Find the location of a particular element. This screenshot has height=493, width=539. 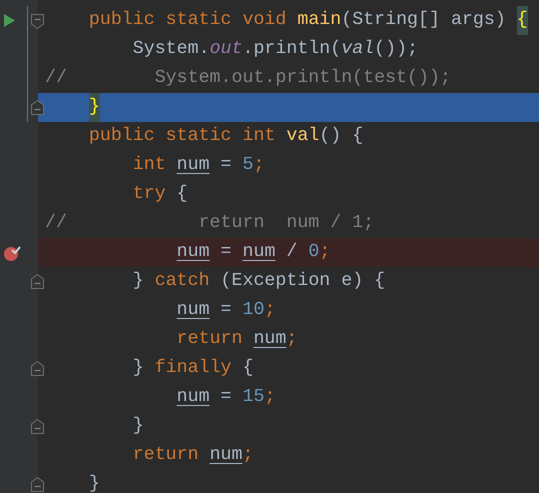

code-token: .println( is located at coordinates (292, 49).